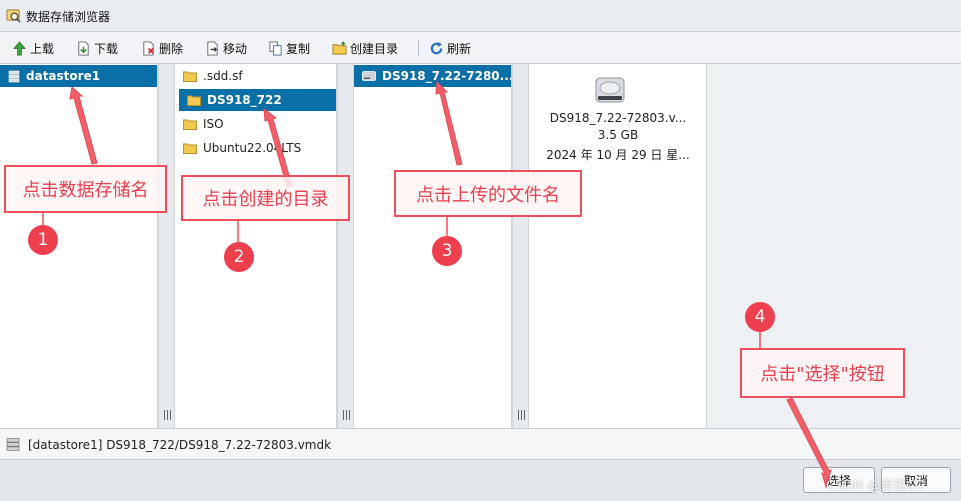 This screenshot has width=961, height=501. I want to click on download-button: 下载, so click(97, 48).